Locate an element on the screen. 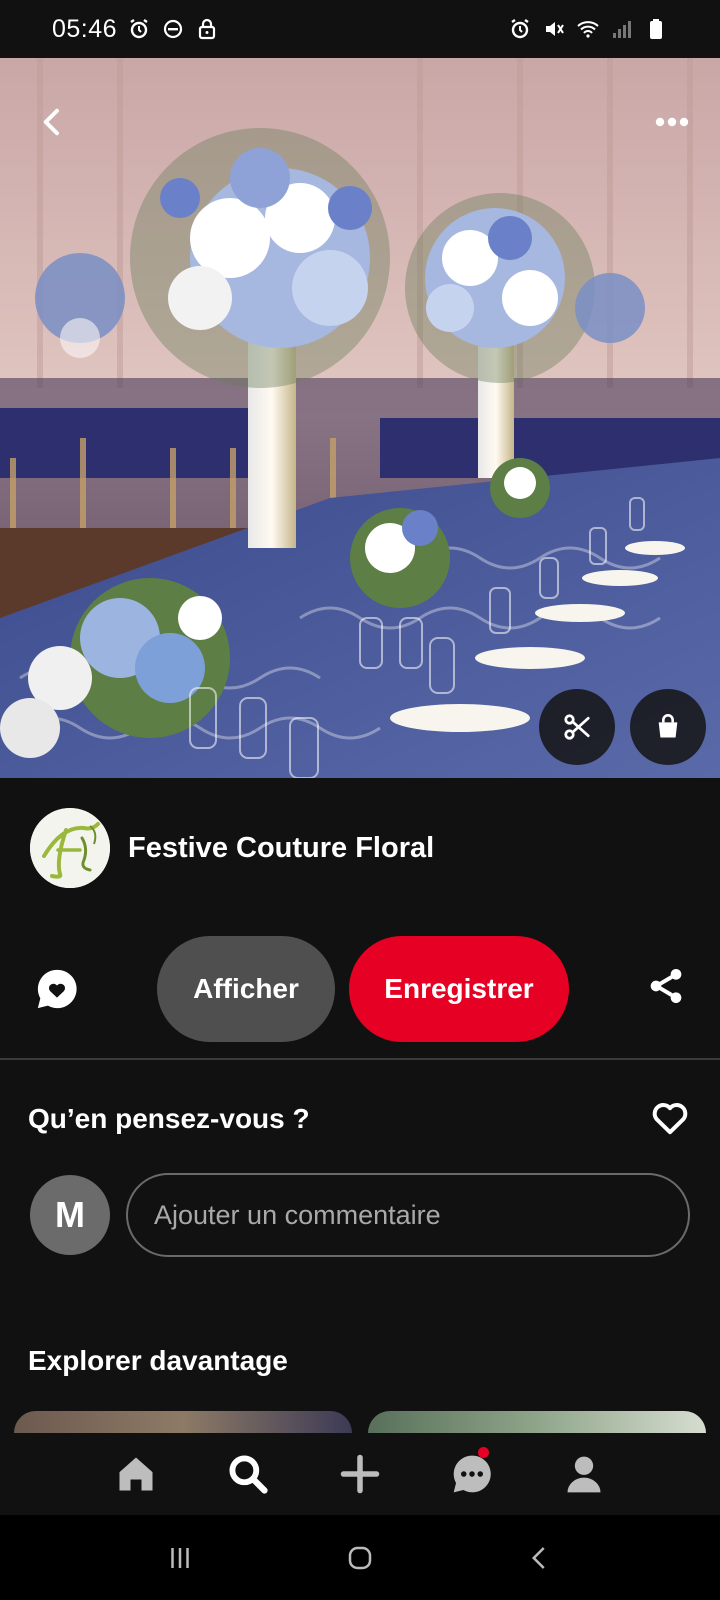 This screenshot has height=1600, width=720. status-bar: 05:46 is located at coordinates (360, 29).